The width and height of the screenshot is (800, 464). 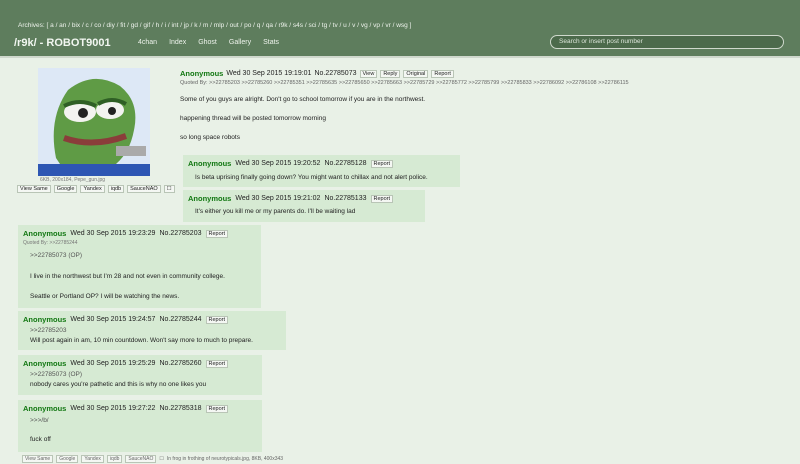 What do you see at coordinates (416, 73) in the screenshot?
I see `original-button: Original` at bounding box center [416, 73].